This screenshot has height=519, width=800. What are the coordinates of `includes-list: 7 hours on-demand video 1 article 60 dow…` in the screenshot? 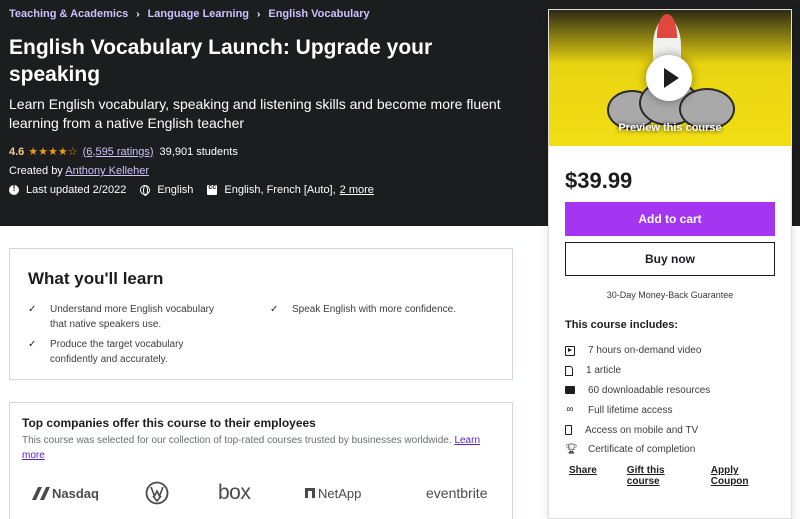 It's located at (637, 400).